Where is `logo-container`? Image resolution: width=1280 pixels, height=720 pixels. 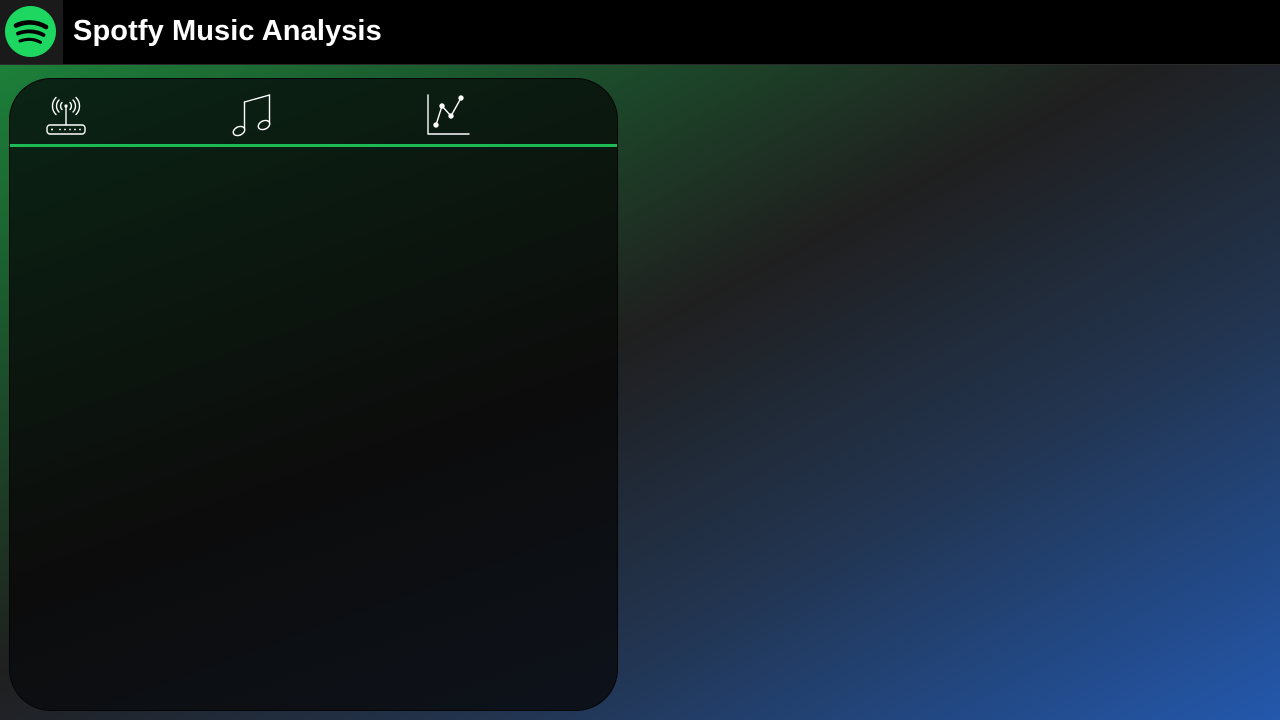 logo-container is located at coordinates (31, 32).